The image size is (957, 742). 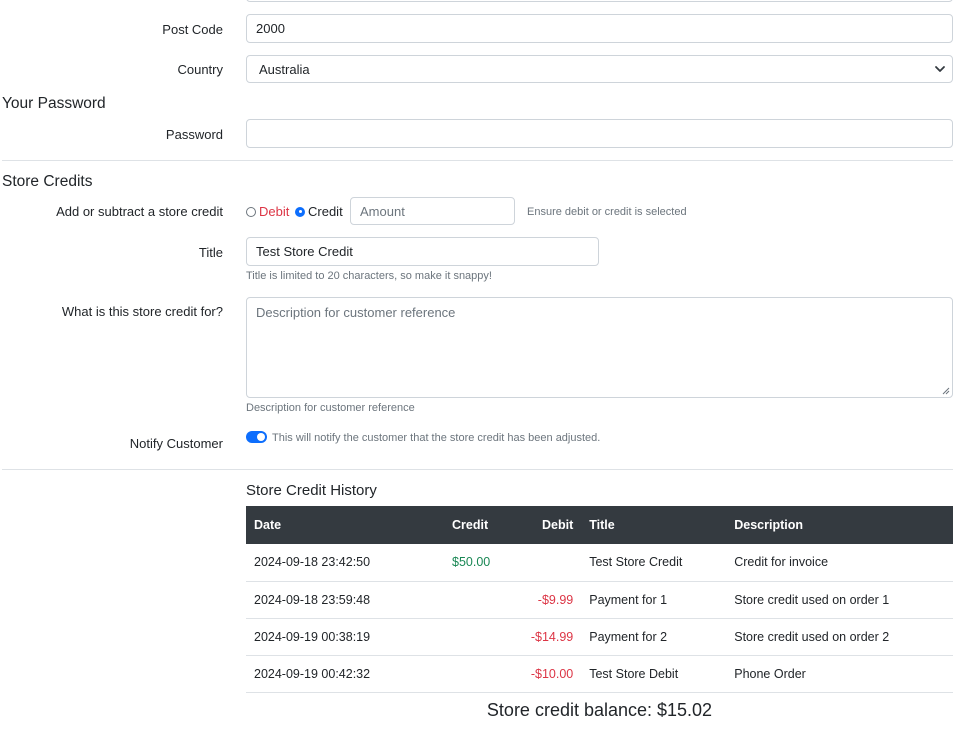 I want to click on row-description: Store credit used on order 1, so click(x=839, y=600).